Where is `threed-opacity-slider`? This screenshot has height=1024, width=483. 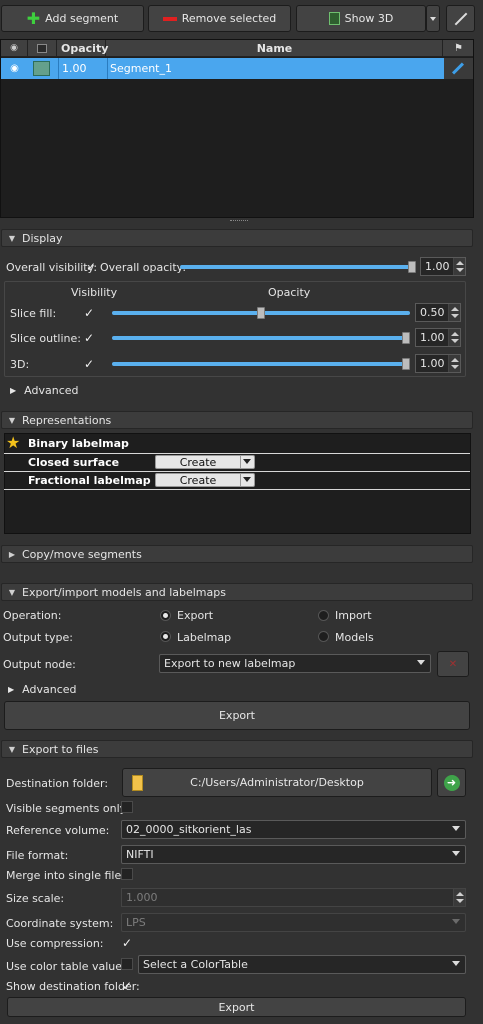 threed-opacity-slider is located at coordinates (261, 364).